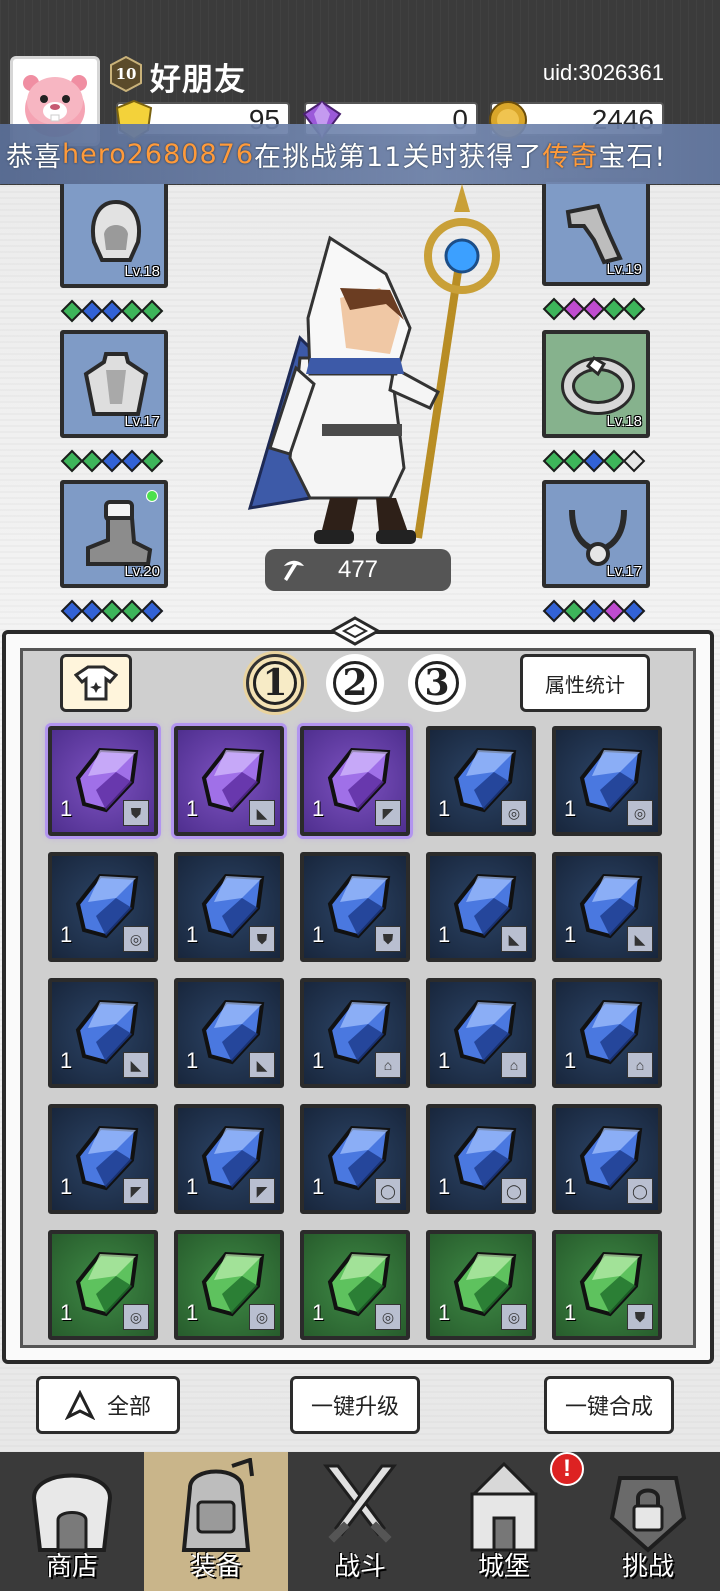  What do you see at coordinates (624, 421) in the screenshot?
I see `equip-level: Lv.18` at bounding box center [624, 421].